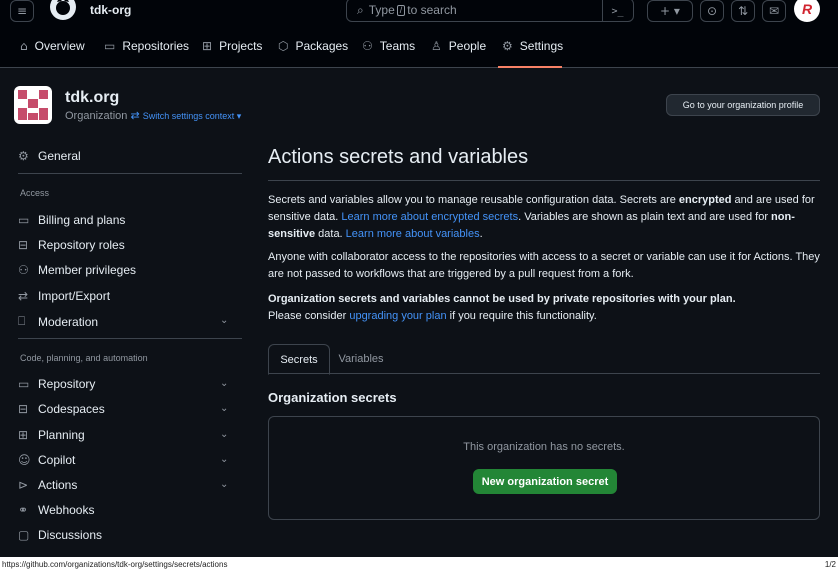 The width and height of the screenshot is (838, 580). What do you see at coordinates (146, 46) in the screenshot?
I see `nav-repositories: ▭ Repositories` at bounding box center [146, 46].